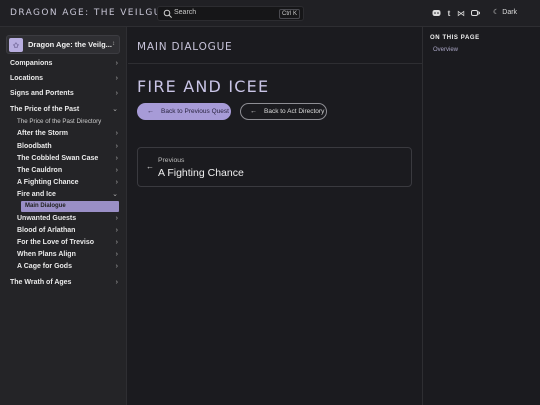 This screenshot has width=540, height=405. Describe the element at coordinates (171, 160) in the screenshot. I see `previous-label: Previous` at that location.